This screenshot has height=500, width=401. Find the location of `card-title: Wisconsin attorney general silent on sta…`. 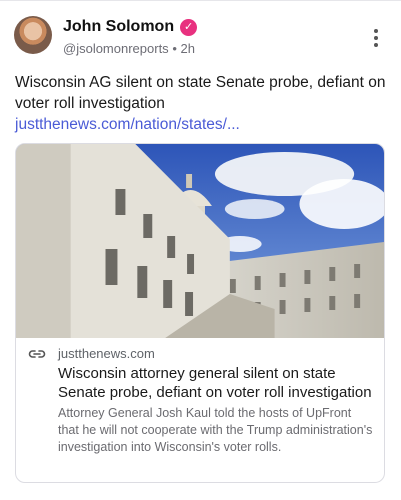

card-title: Wisconsin attorney general silent on sta… is located at coordinates (216, 383).